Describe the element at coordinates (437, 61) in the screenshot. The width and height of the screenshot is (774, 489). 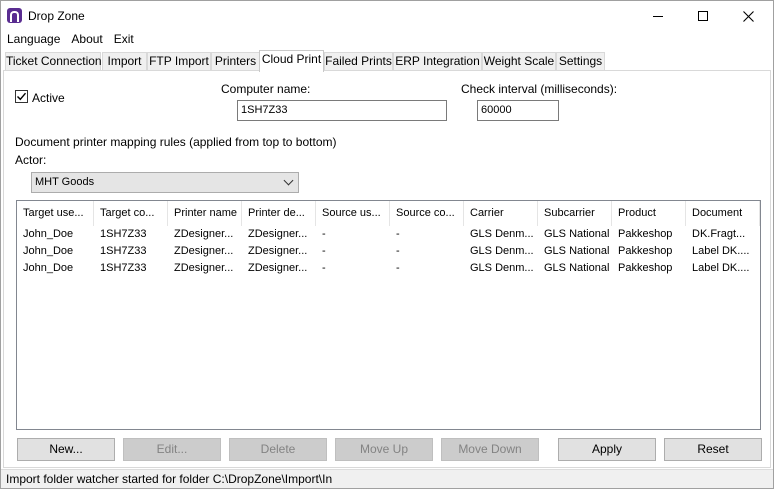
I see `tab-erp-integration: ERP Integration` at that location.